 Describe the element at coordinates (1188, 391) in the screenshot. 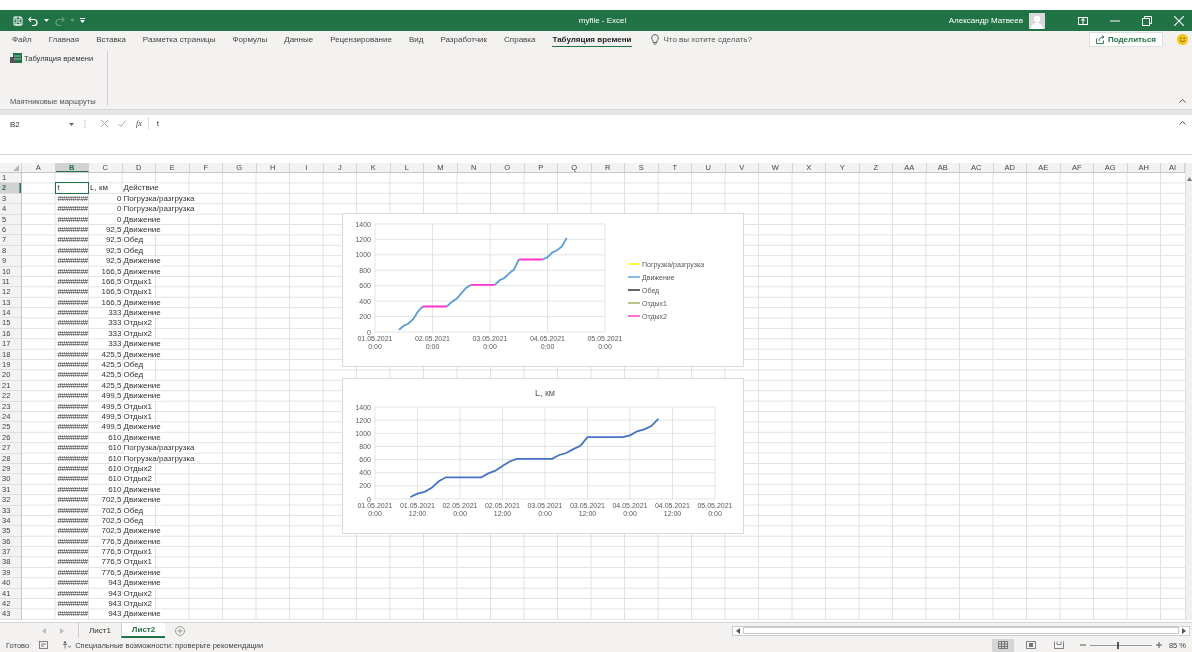

I see `vertical-scrollbar` at that location.